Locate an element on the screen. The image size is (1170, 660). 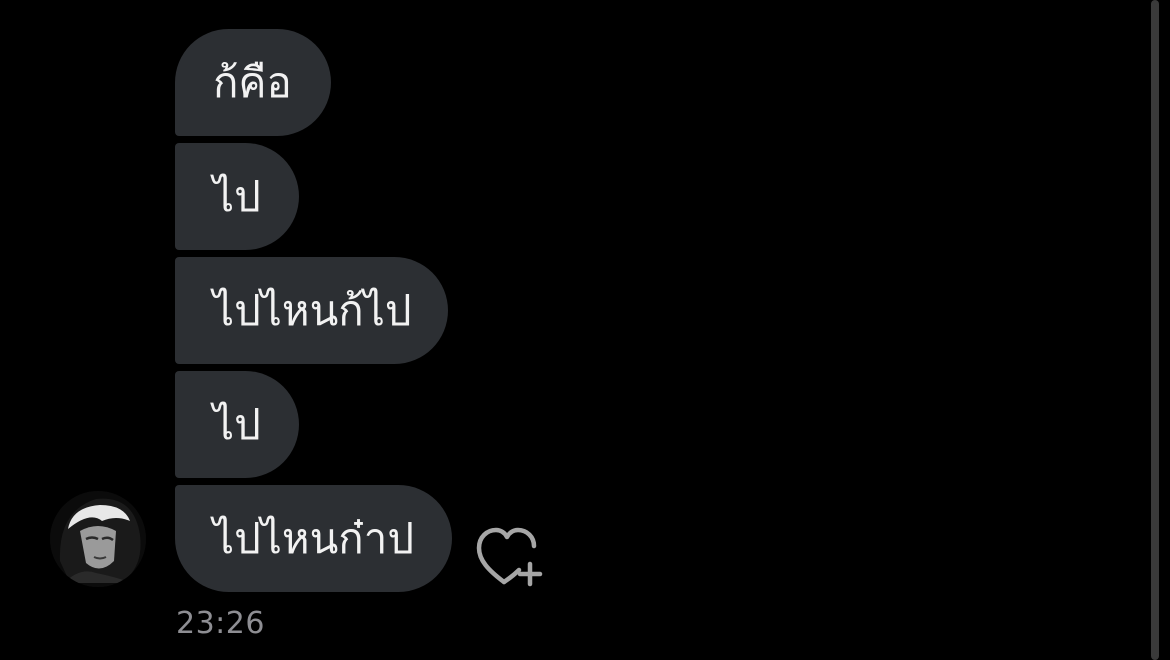
heart-plus-icon is located at coordinates (509, 557).